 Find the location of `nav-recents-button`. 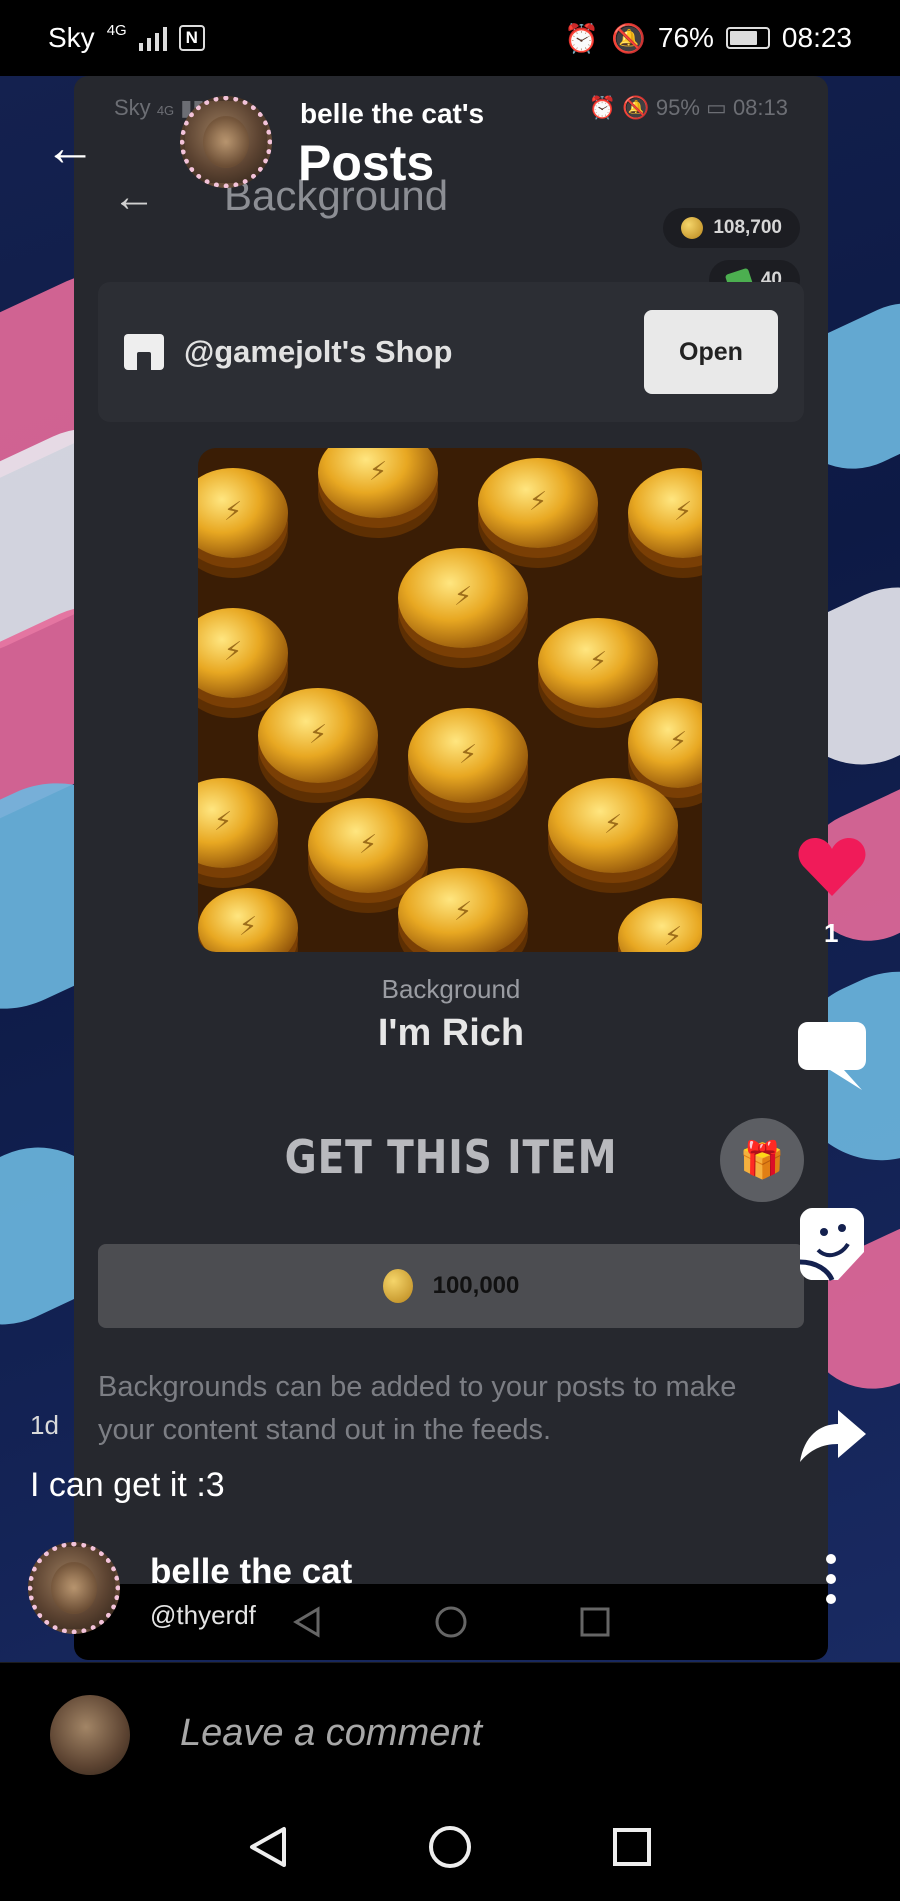

nav-recents-button is located at coordinates (632, 1847).